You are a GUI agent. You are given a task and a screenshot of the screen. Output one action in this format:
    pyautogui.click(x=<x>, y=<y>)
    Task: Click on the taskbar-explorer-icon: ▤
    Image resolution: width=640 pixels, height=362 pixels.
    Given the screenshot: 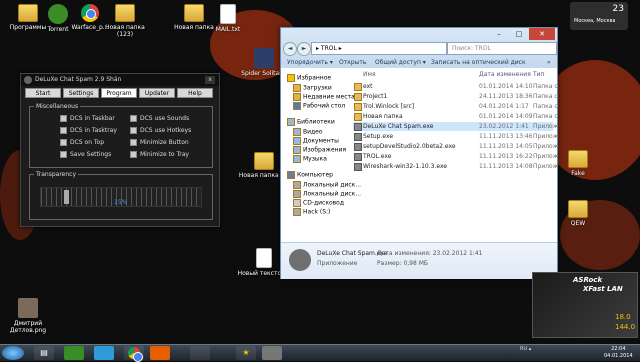 What is the action you would take?
    pyautogui.click(x=44, y=353)
    